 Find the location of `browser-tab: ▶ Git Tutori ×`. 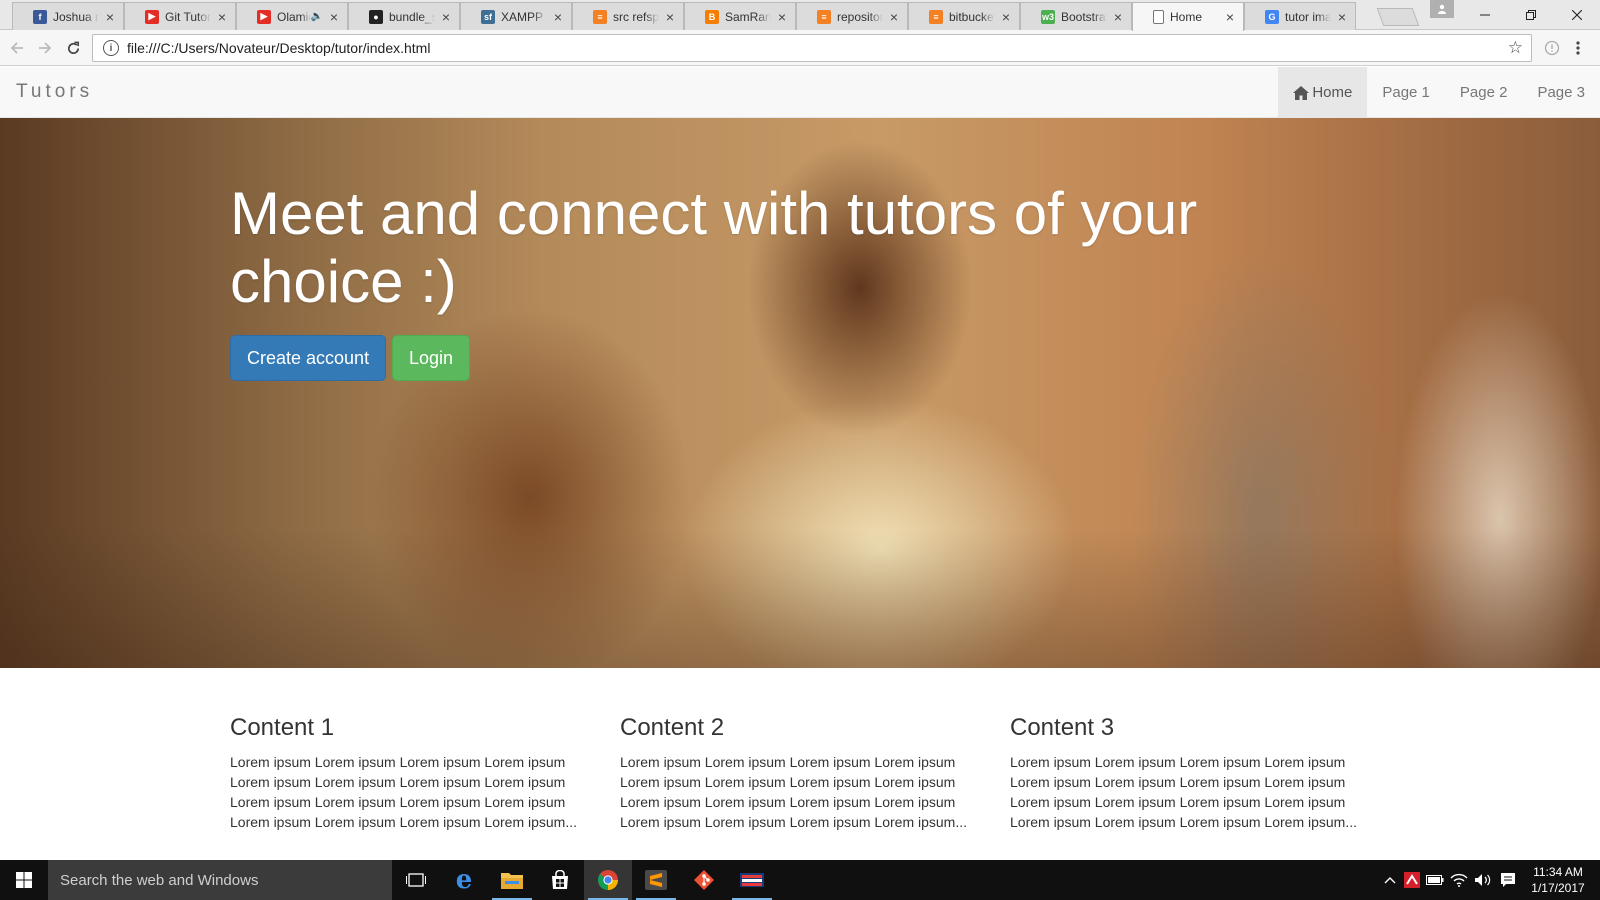

browser-tab: ▶ Git Tutori × is located at coordinates (180, 16).